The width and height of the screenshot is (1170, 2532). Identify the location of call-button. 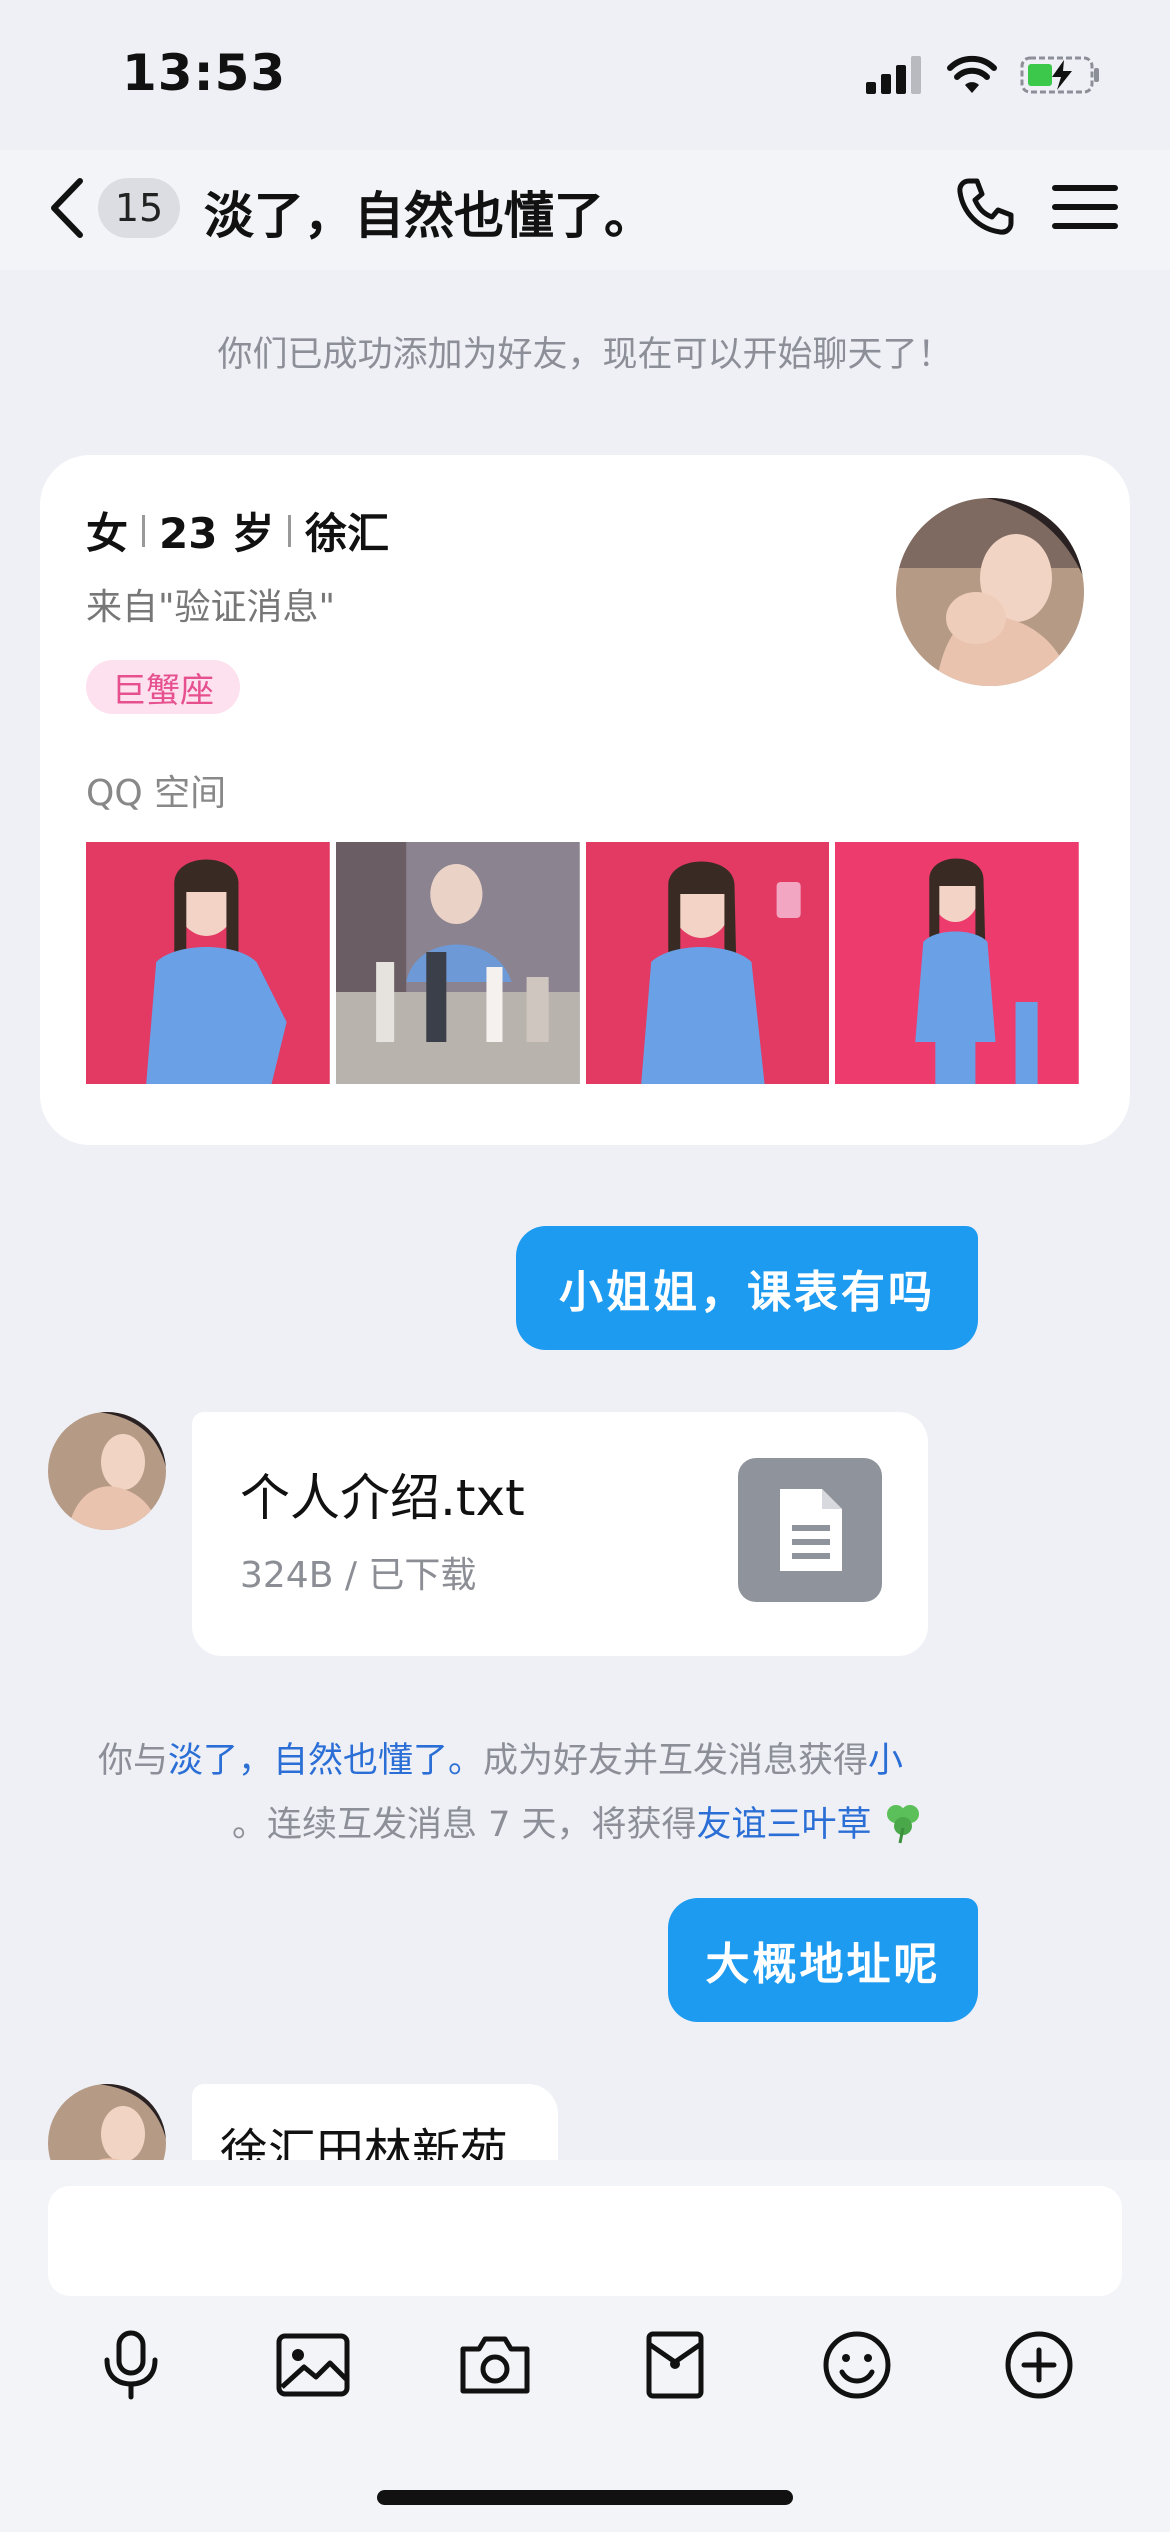
(985, 207).